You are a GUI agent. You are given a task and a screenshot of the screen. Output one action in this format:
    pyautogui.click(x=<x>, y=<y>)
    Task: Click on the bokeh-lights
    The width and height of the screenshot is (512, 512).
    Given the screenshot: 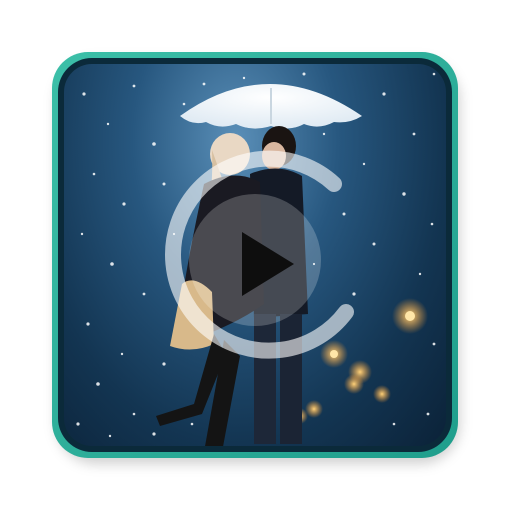 What is the action you would take?
    pyautogui.click(x=360, y=361)
    